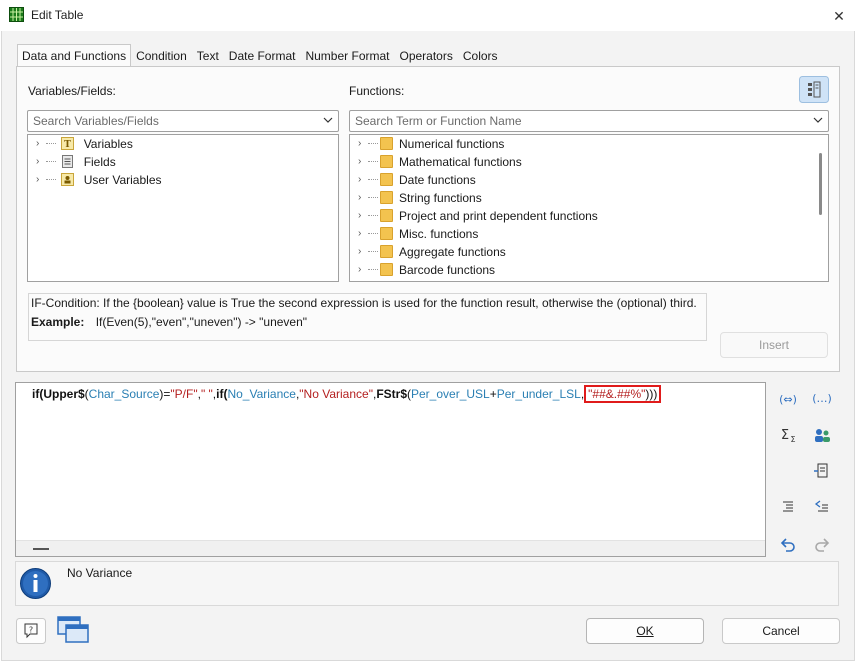  What do you see at coordinates (183, 208) in the screenshot?
I see `variables-tree: › T Variables › Fields › User Variables` at bounding box center [183, 208].